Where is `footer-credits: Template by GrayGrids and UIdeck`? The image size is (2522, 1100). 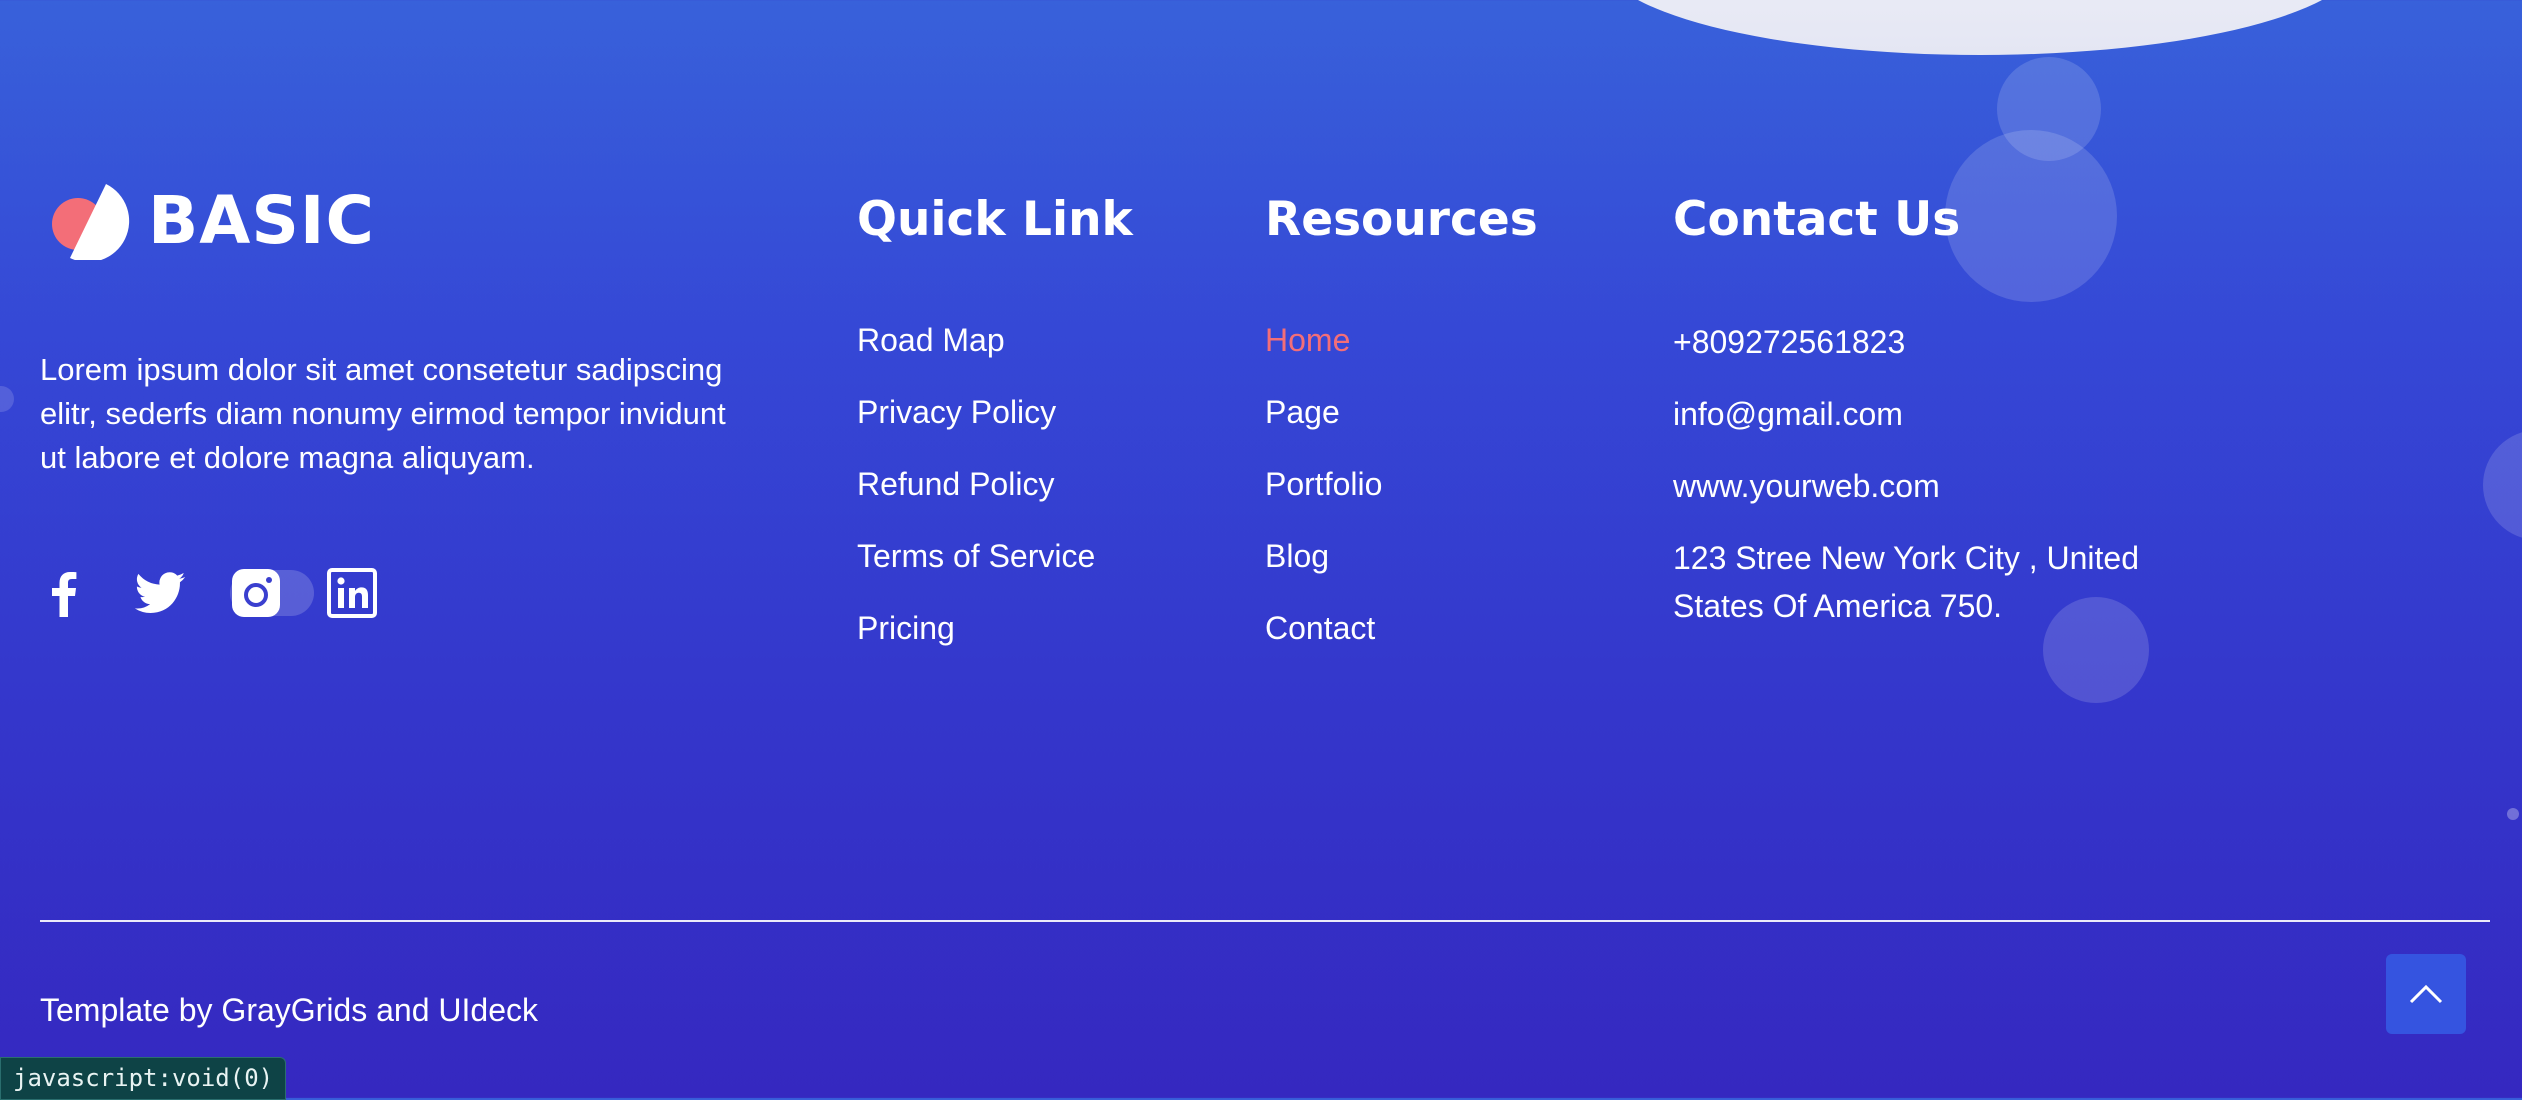 footer-credits: Template by GrayGrids and UIdeck is located at coordinates (289, 1010).